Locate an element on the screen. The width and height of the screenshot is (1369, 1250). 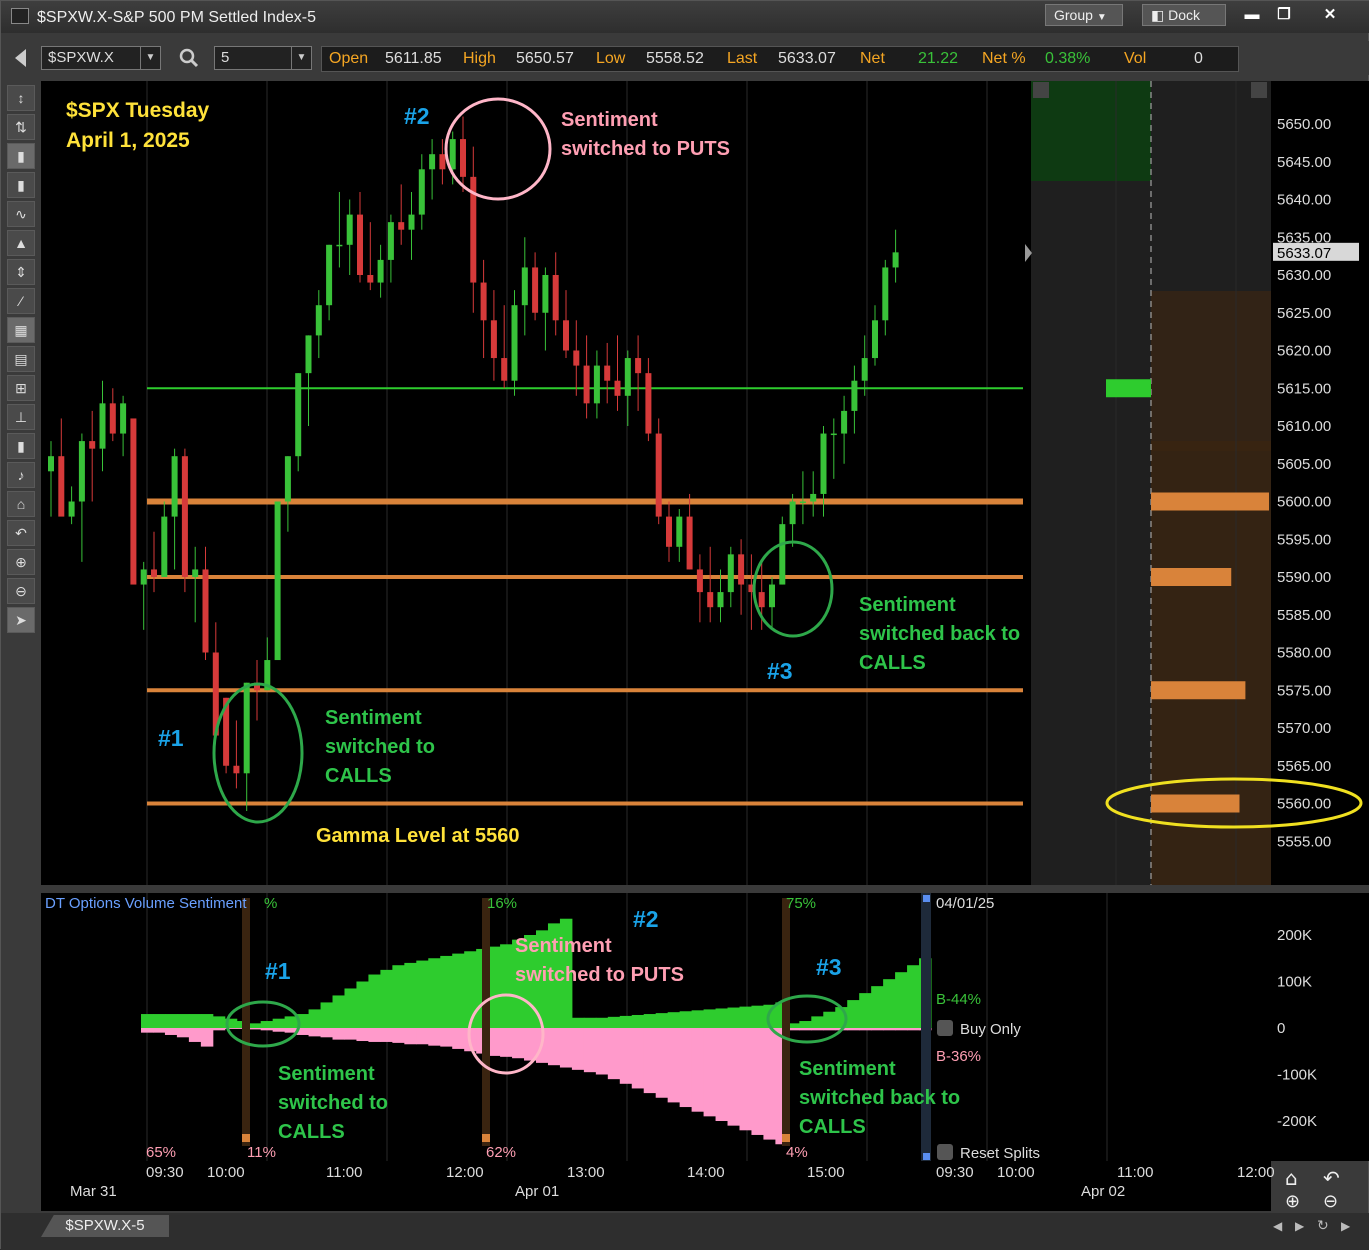
annotation-marker-2: #2 is located at coordinates (417, 116).